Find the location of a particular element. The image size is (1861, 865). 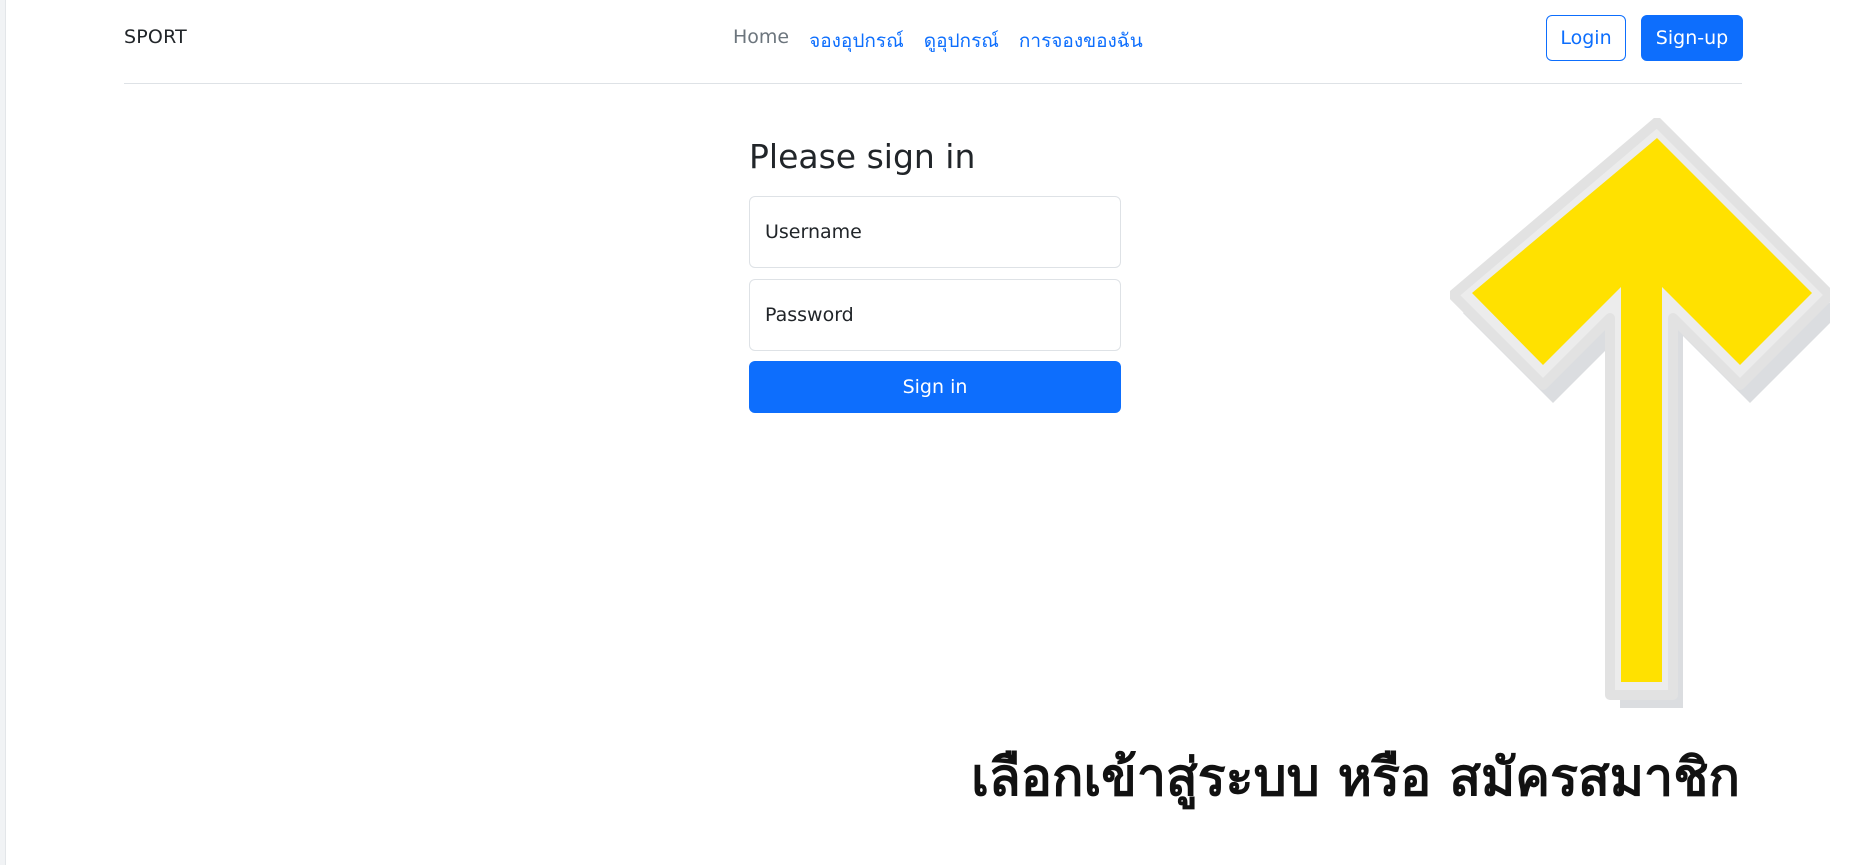

nav-view-equipment: ดูอุปกรณ์ is located at coordinates (961, 41).